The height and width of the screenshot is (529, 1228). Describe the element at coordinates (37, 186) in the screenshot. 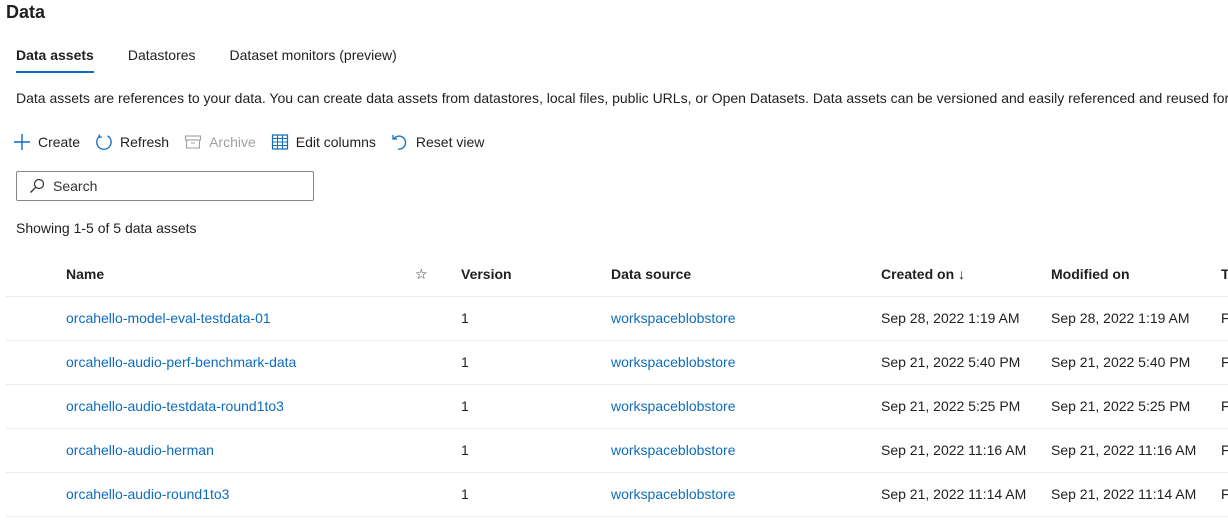

I see `search-icon` at that location.